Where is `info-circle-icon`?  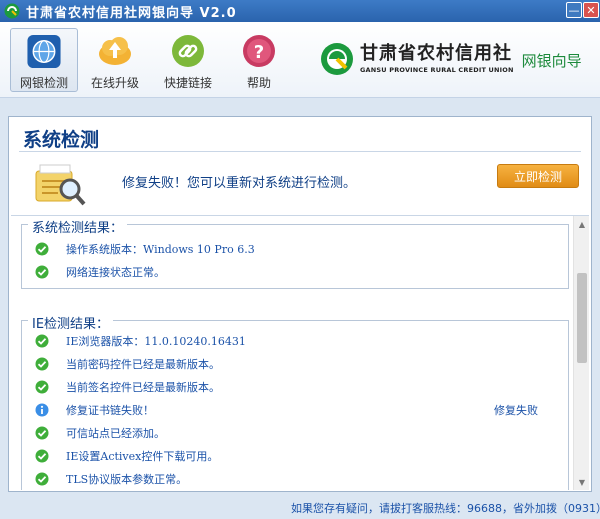 info-circle-icon is located at coordinates (42, 410).